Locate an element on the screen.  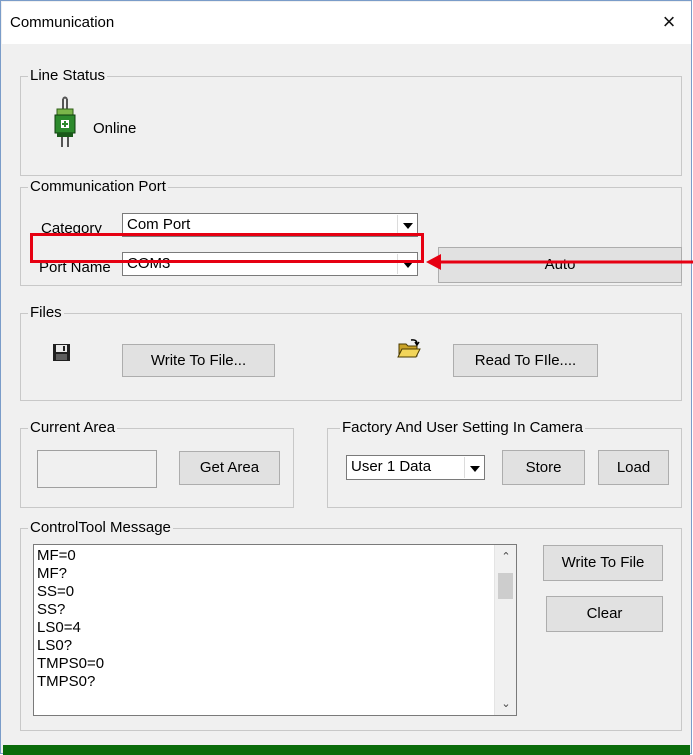
get-area-button: Get Area is located at coordinates (229, 468).